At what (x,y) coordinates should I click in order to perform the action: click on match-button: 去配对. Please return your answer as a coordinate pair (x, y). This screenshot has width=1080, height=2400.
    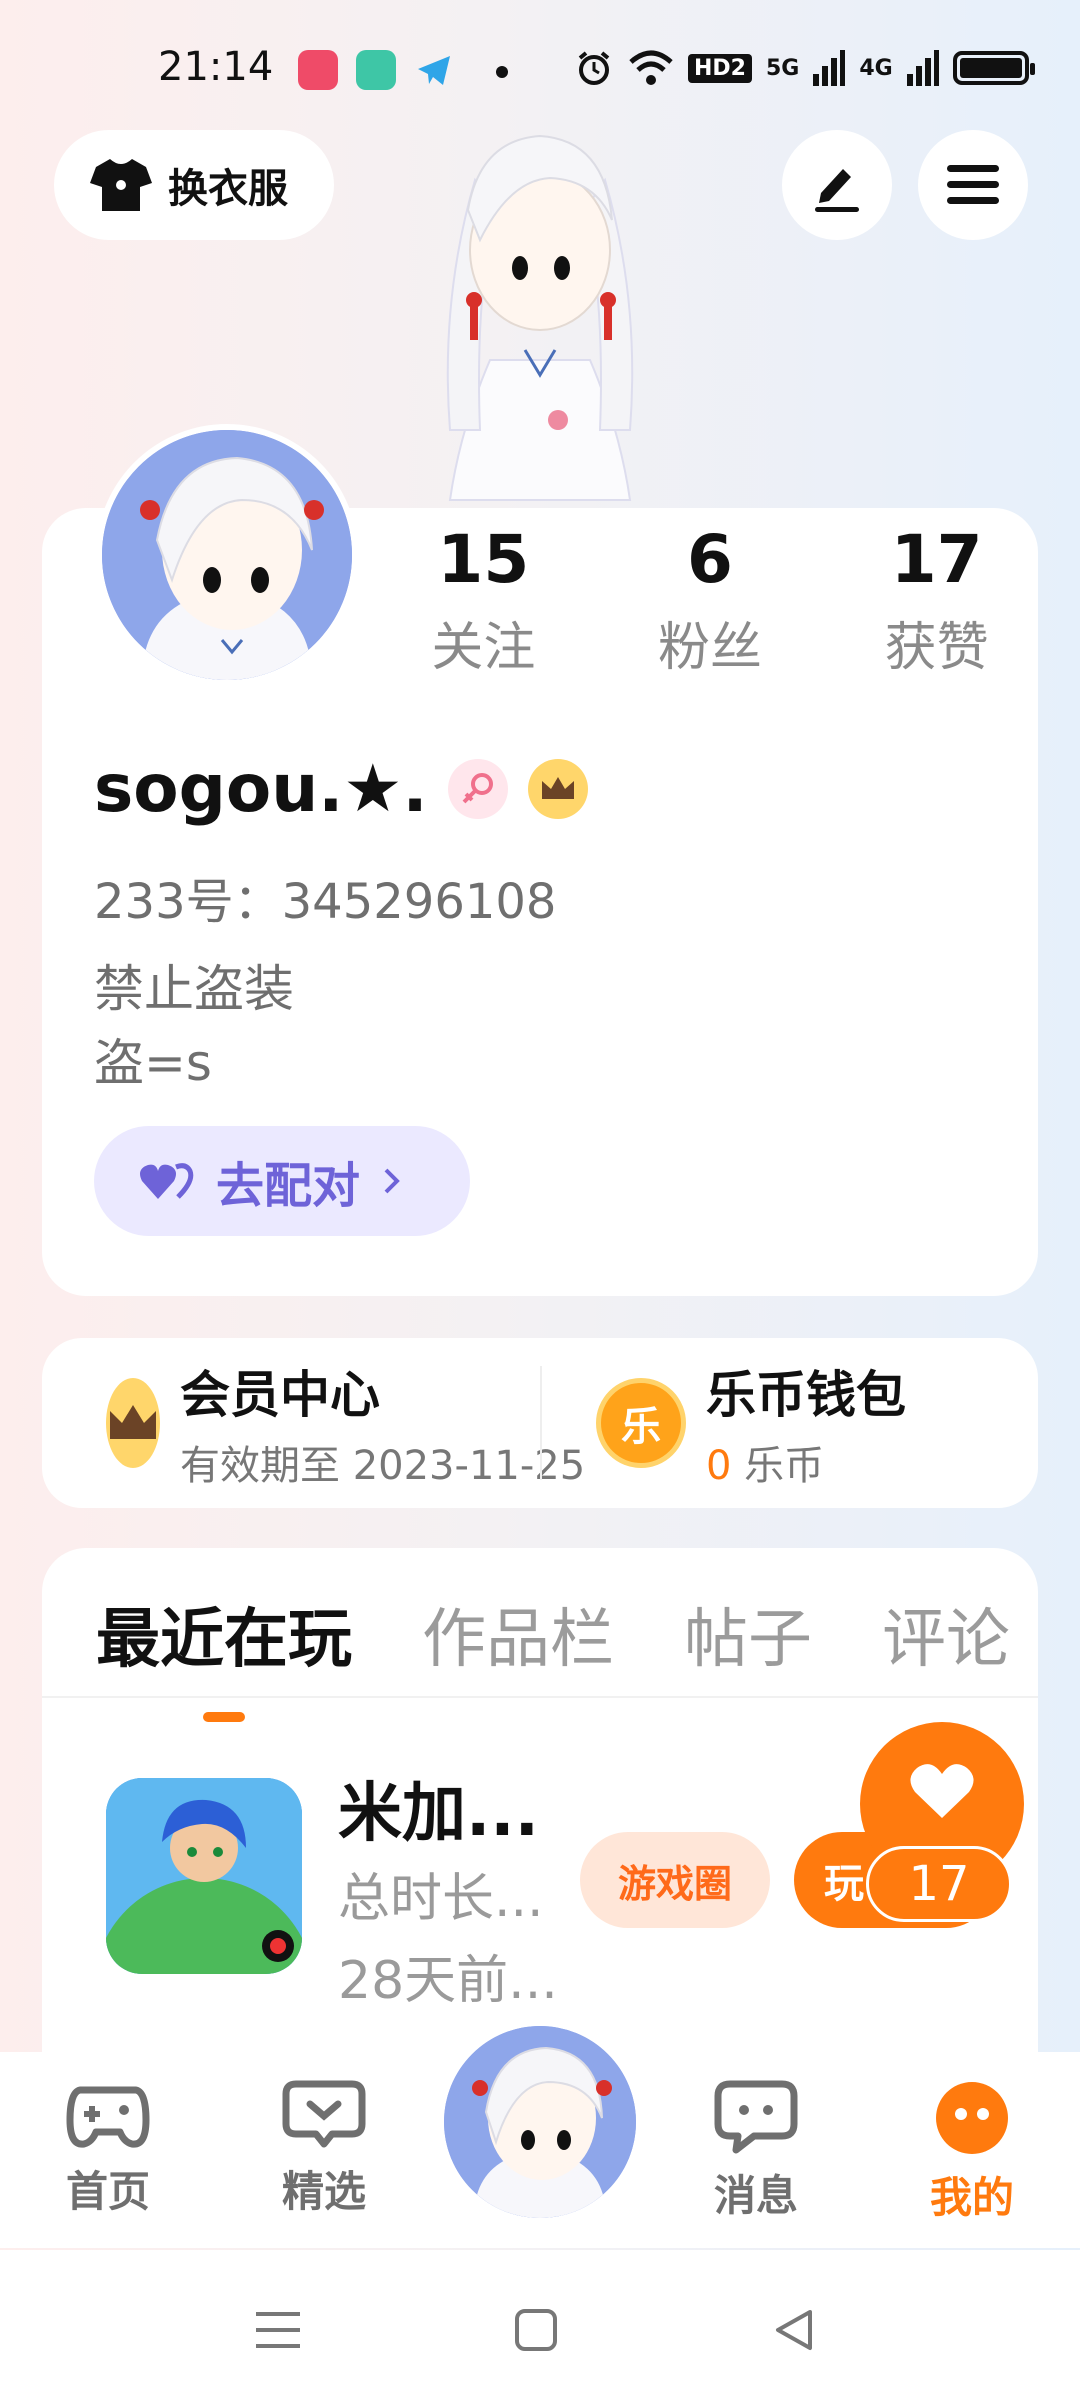
    Looking at the image, I should click on (282, 1181).